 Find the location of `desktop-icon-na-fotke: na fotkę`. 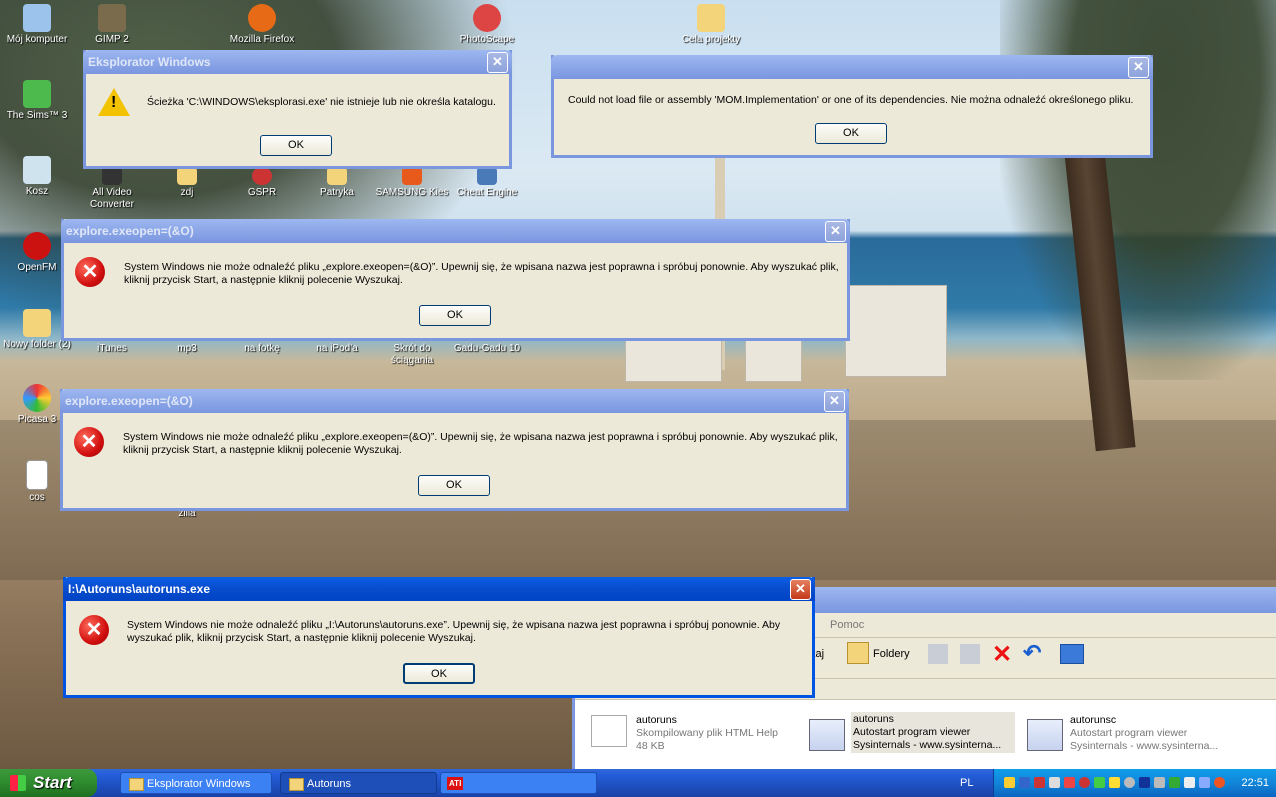

desktop-icon-na-fotke: na fotkę is located at coordinates (262, 349).